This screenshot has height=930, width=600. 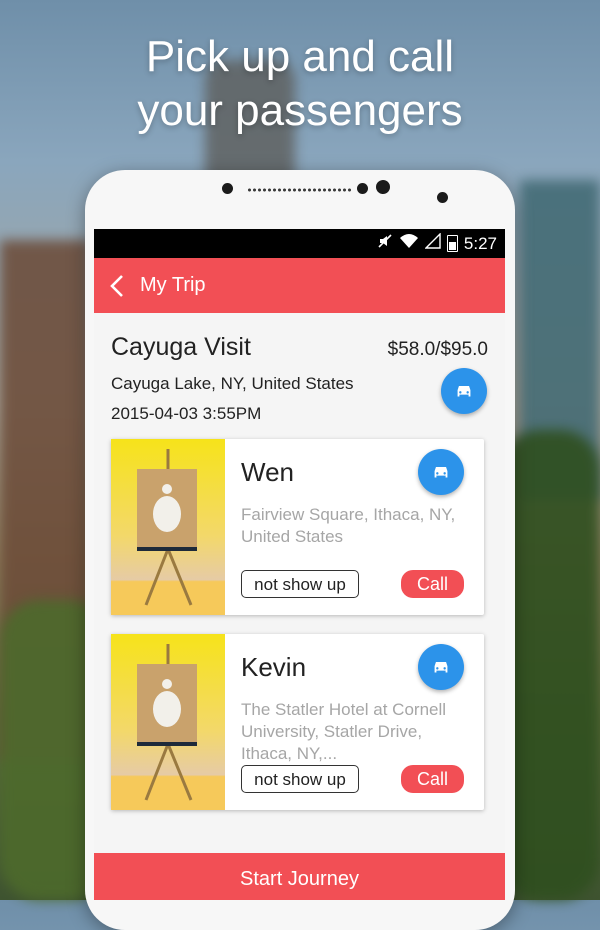 What do you see at coordinates (385, 243) in the screenshot?
I see `mute-icon` at bounding box center [385, 243].